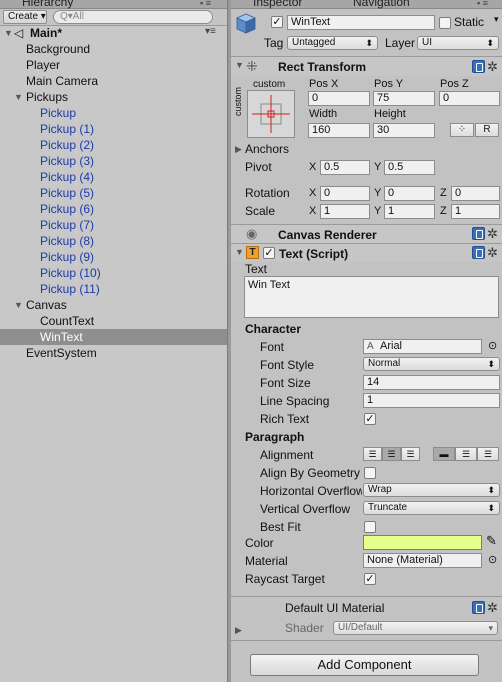  I want to click on create-button: Create ▾, so click(25, 17).